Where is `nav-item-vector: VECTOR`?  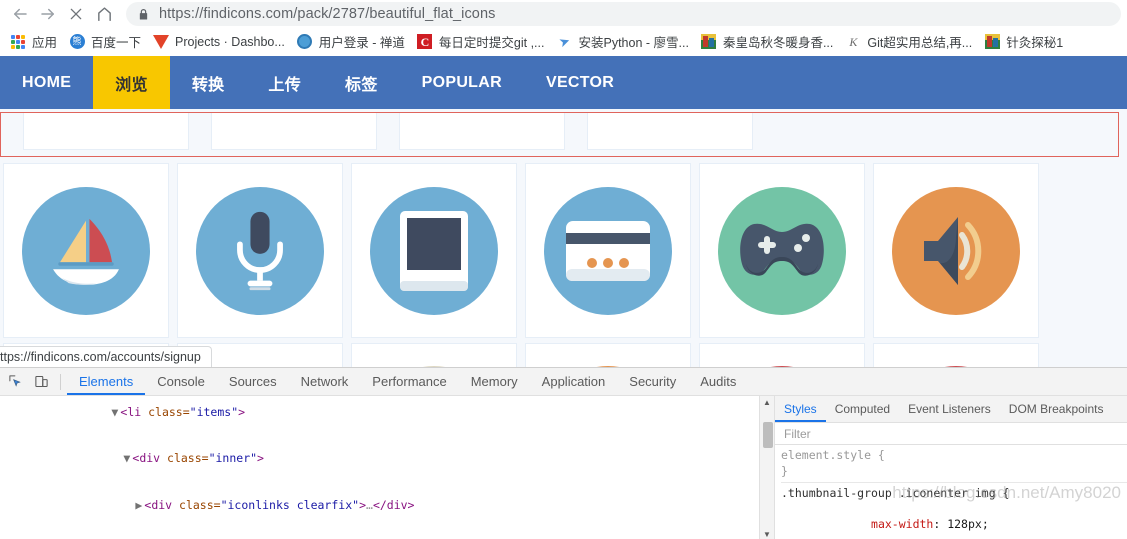
nav-item-vector: VECTOR is located at coordinates (580, 82).